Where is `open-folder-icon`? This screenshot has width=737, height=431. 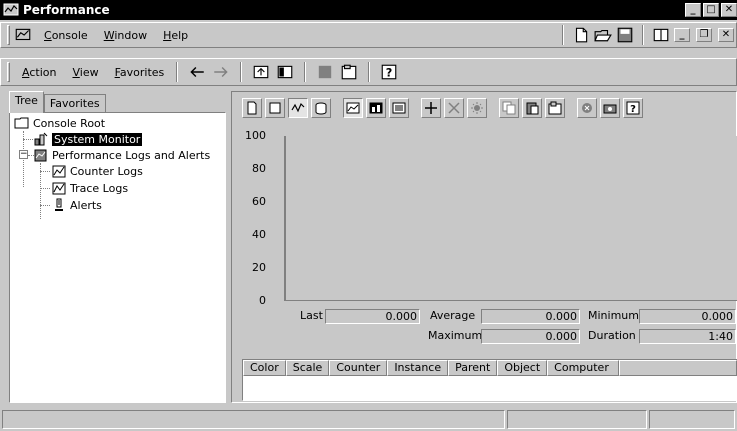 open-folder-icon is located at coordinates (603, 35).